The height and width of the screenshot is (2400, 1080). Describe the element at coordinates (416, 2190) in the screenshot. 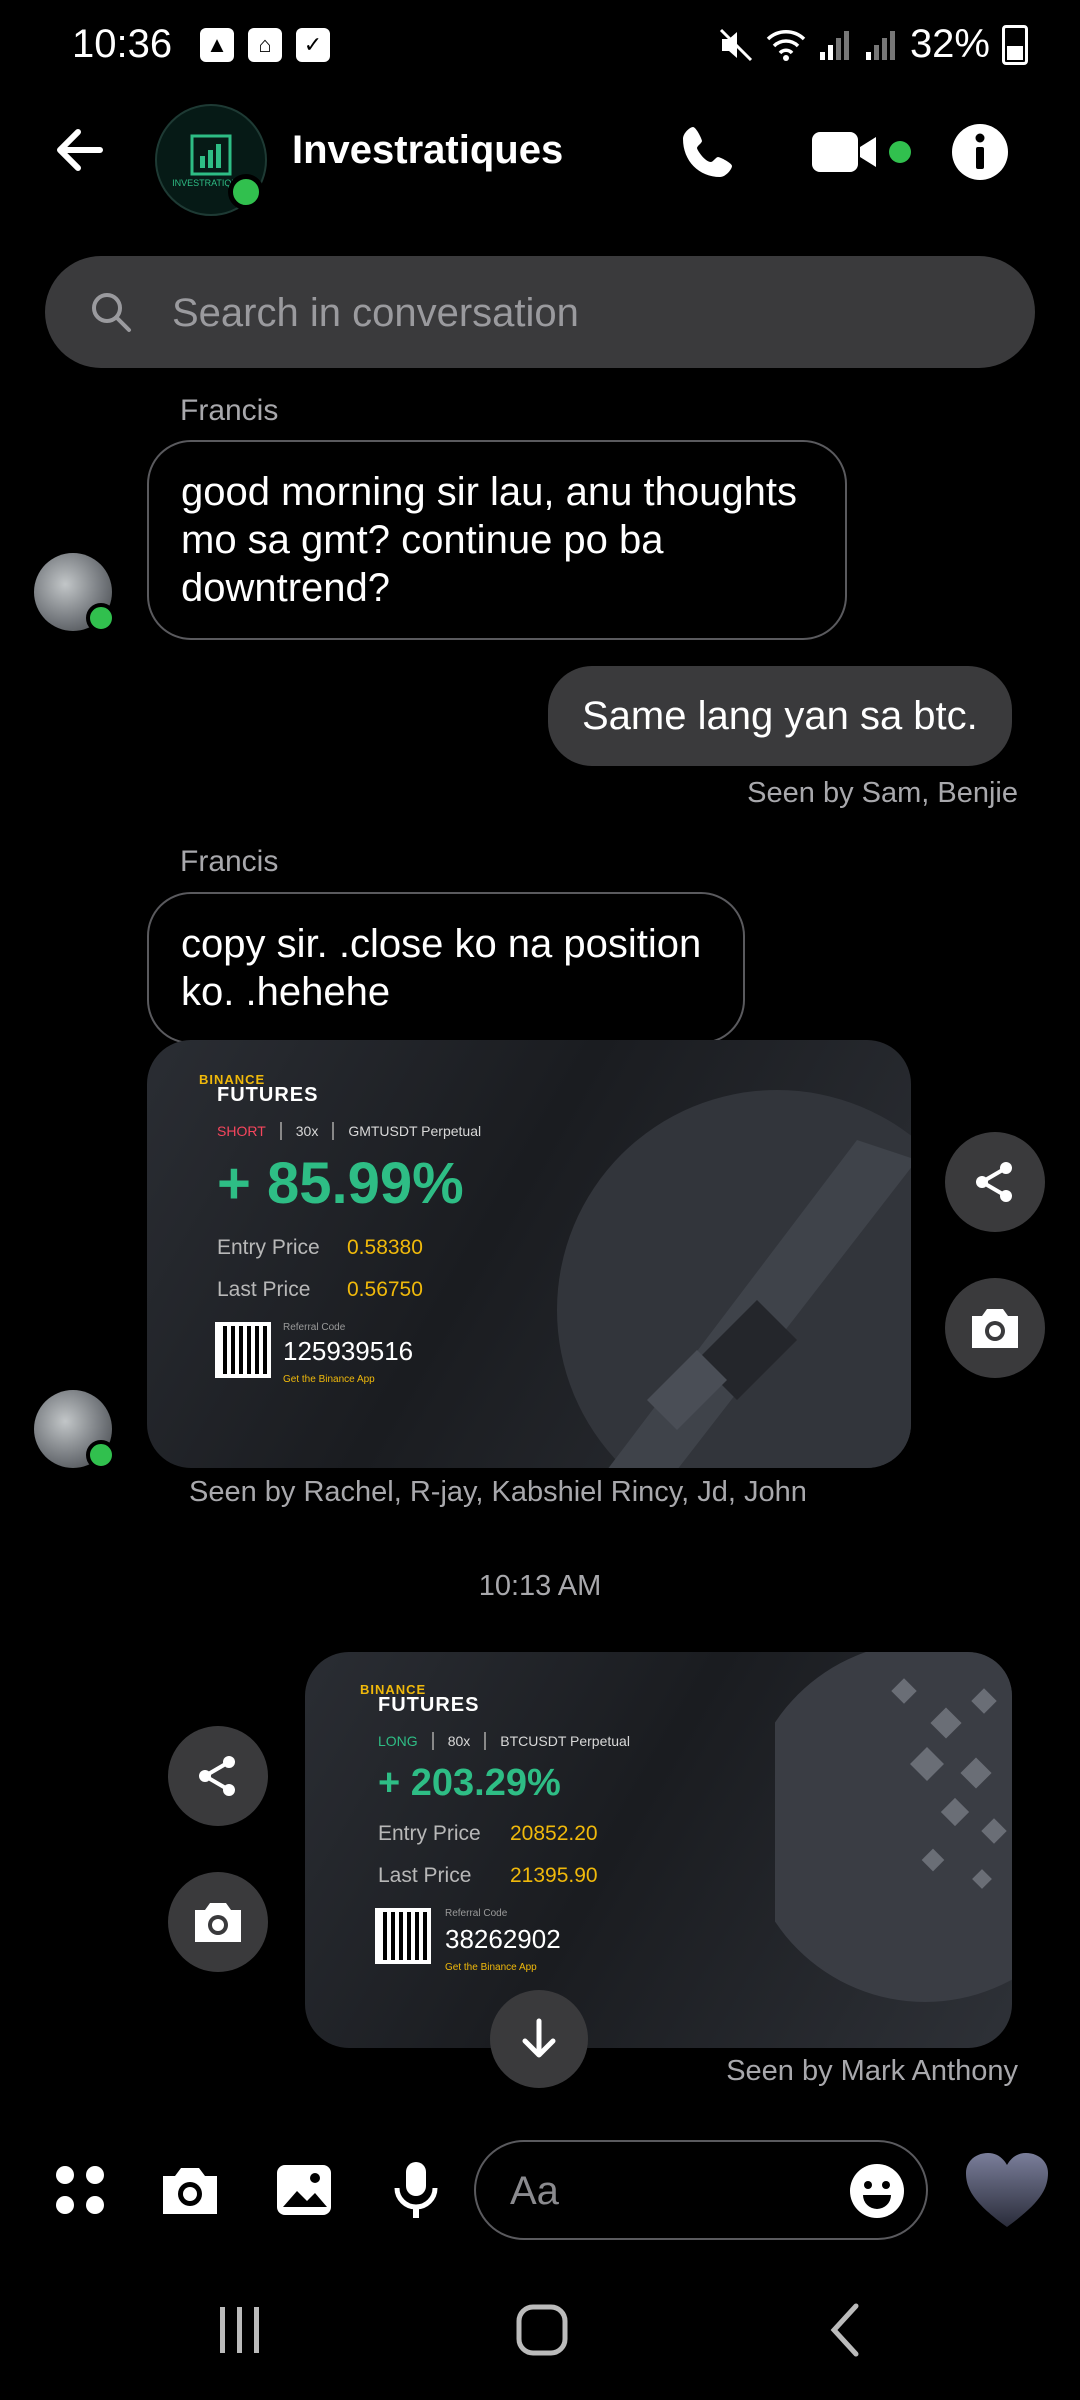

I see `mic-icon` at that location.